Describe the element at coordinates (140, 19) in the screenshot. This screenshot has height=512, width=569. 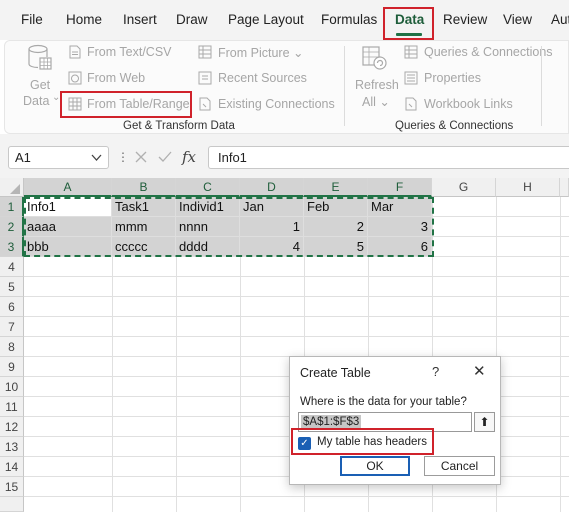
I see `tab-insert: Insert` at that location.